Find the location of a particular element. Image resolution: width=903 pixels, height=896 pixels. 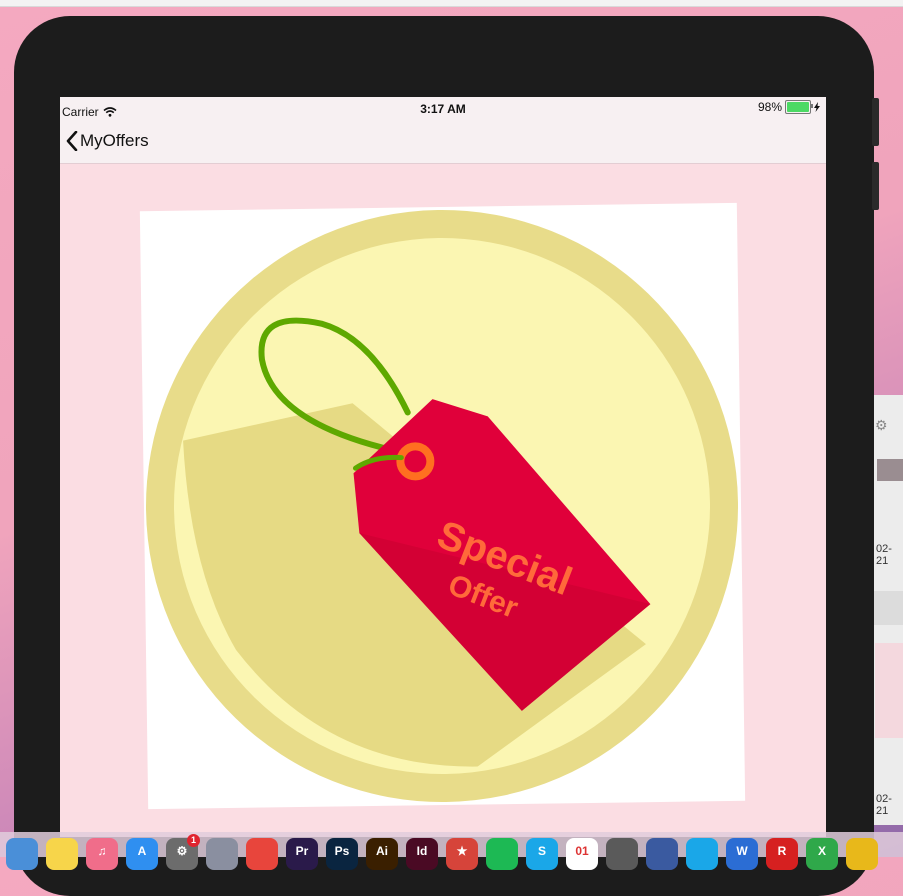

spotify-icon is located at coordinates (502, 854).